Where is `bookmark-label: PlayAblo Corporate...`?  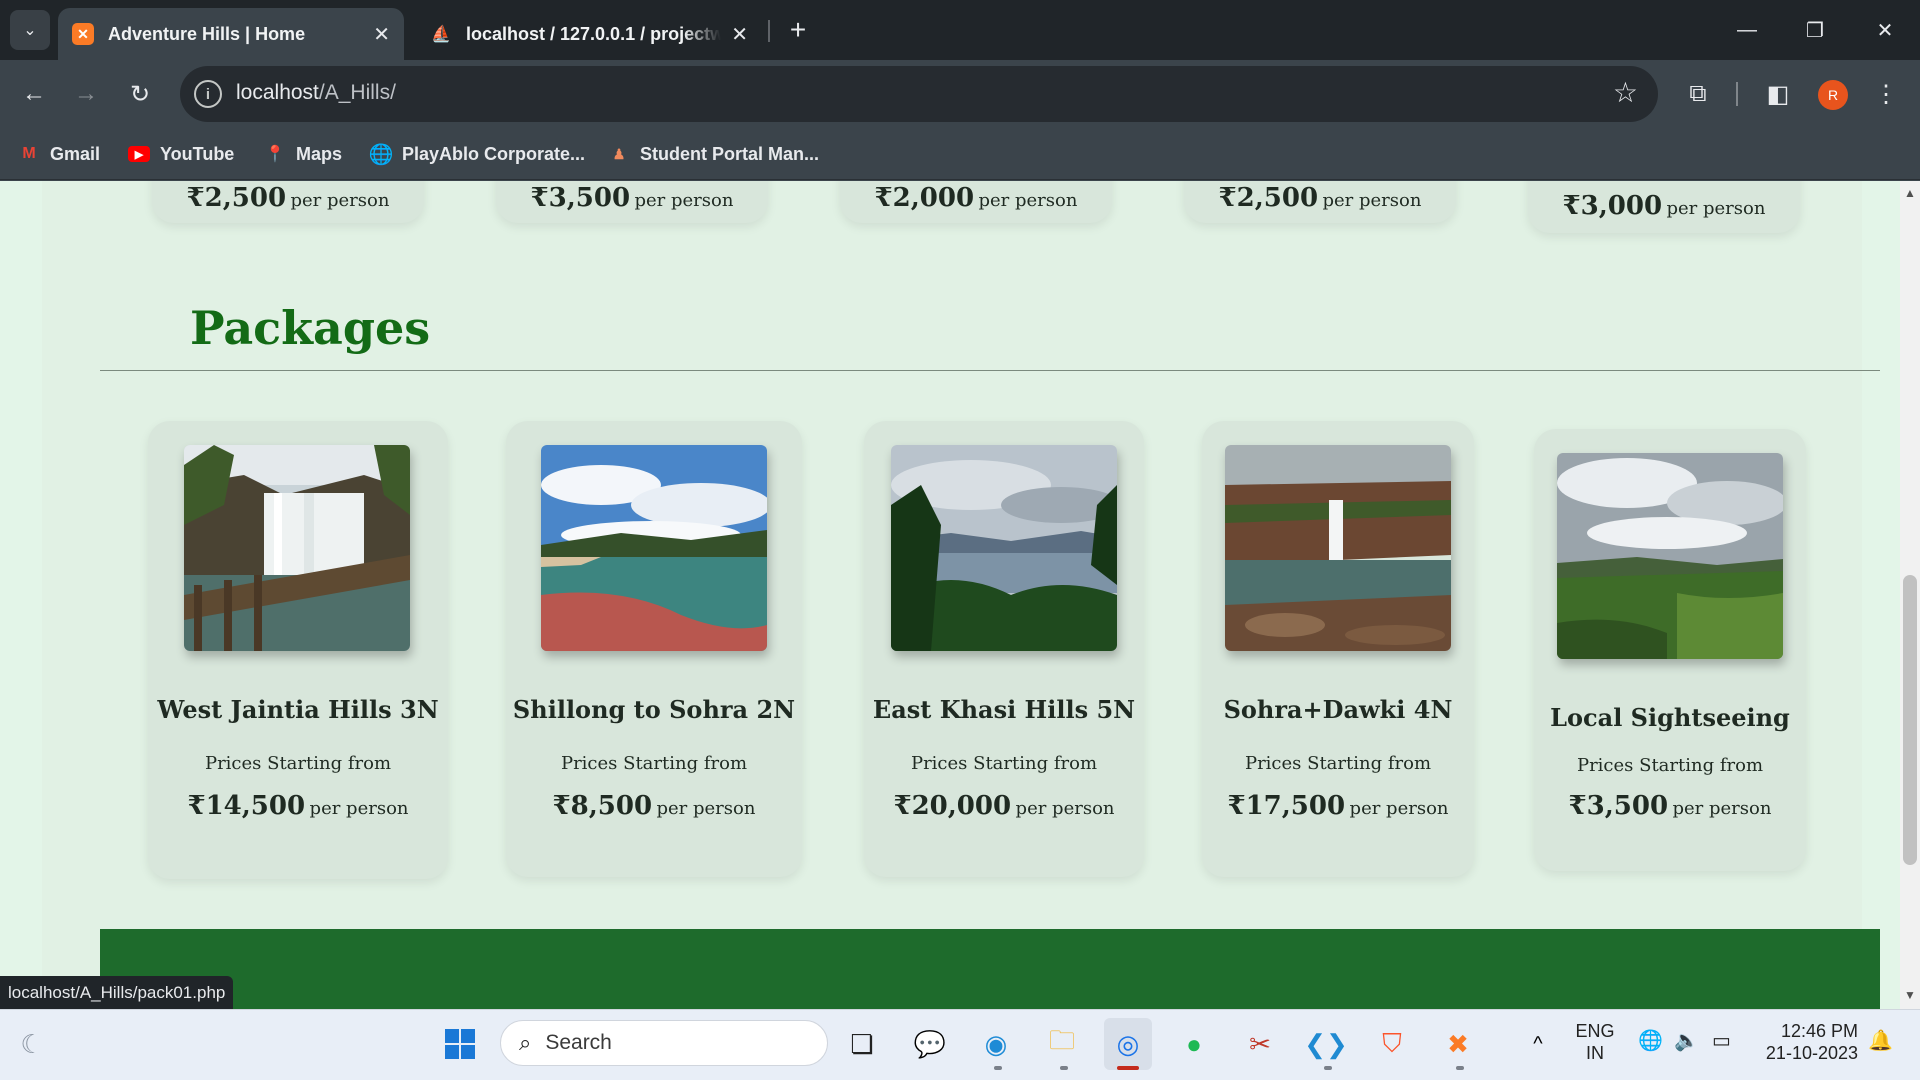
bookmark-label: PlayAblo Corporate... is located at coordinates (494, 153).